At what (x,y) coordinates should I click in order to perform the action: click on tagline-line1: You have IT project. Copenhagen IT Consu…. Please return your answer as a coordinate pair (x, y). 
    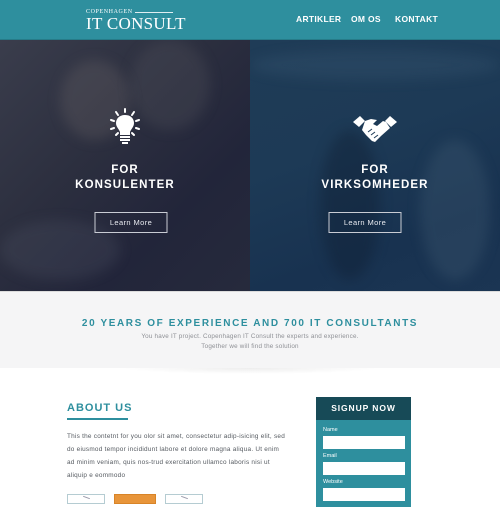
    Looking at the image, I should click on (250, 336).